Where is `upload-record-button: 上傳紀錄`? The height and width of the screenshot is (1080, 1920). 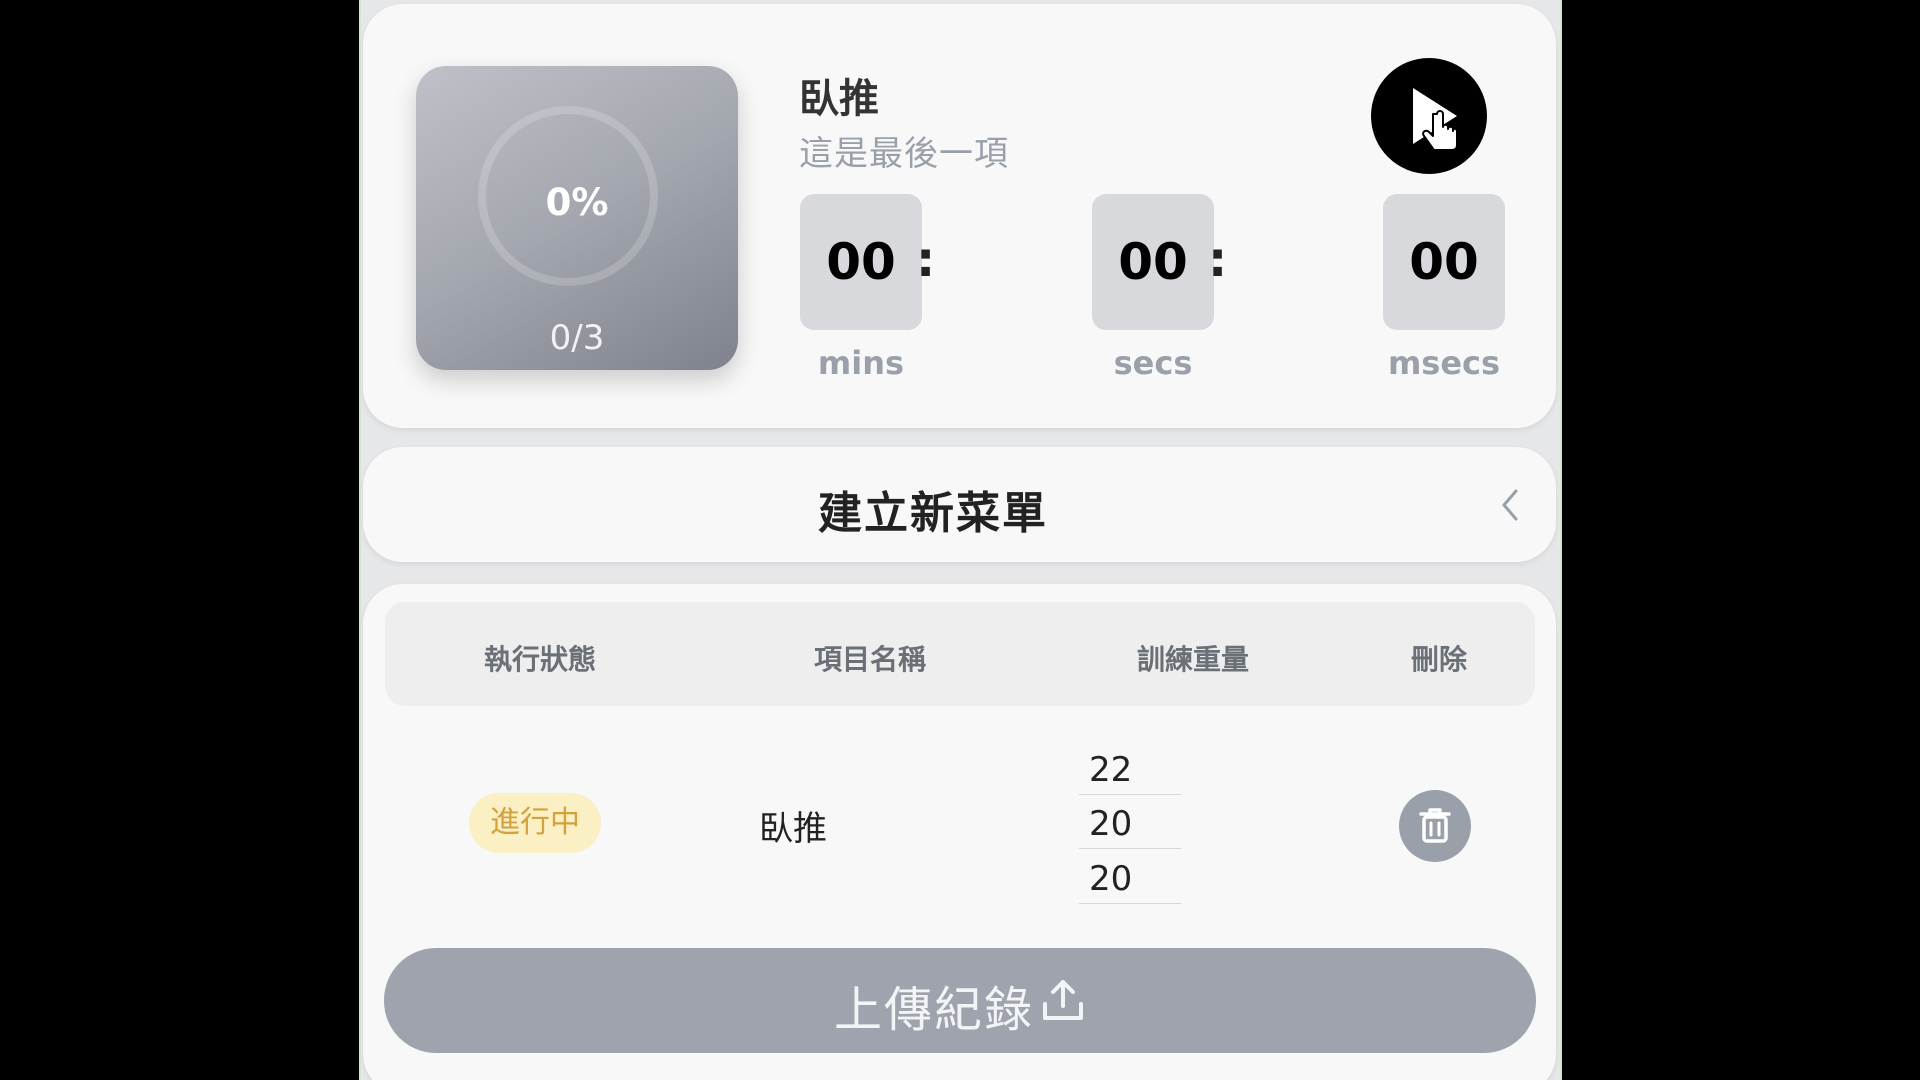 upload-record-button: 上傳紀錄 is located at coordinates (960, 1000).